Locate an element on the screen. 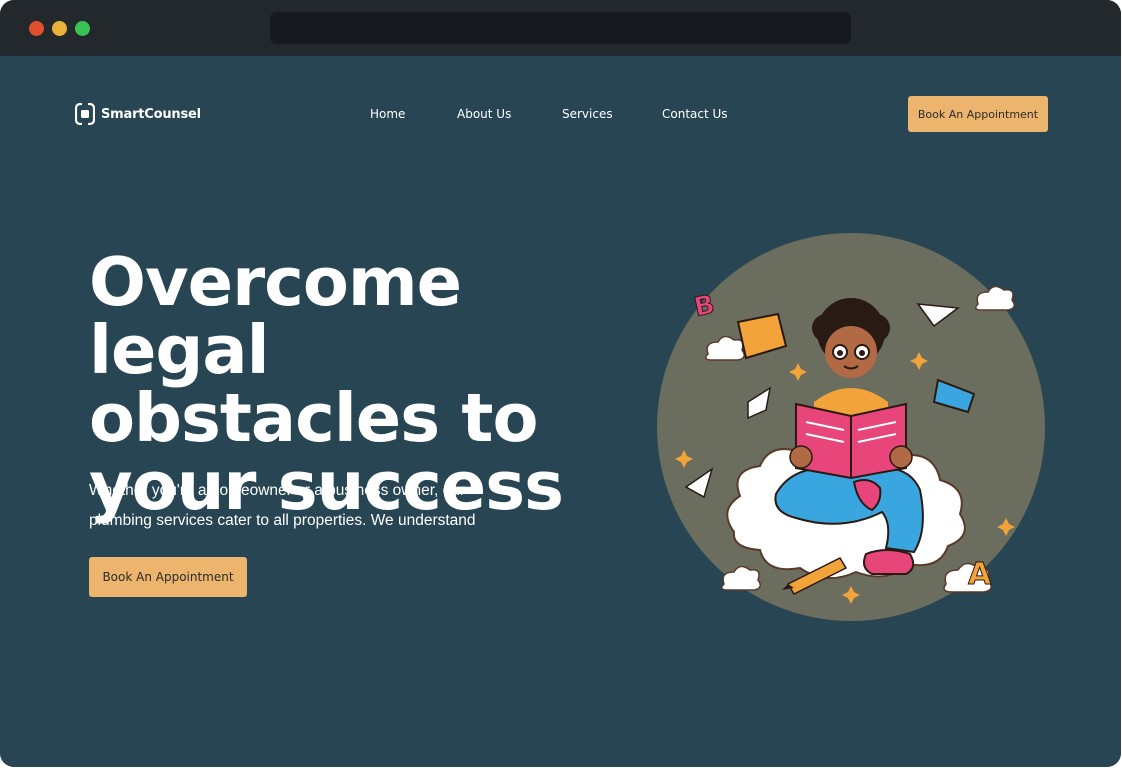 This screenshot has width=1122, height=768. nav-contact-us: Contact Us is located at coordinates (695, 114).